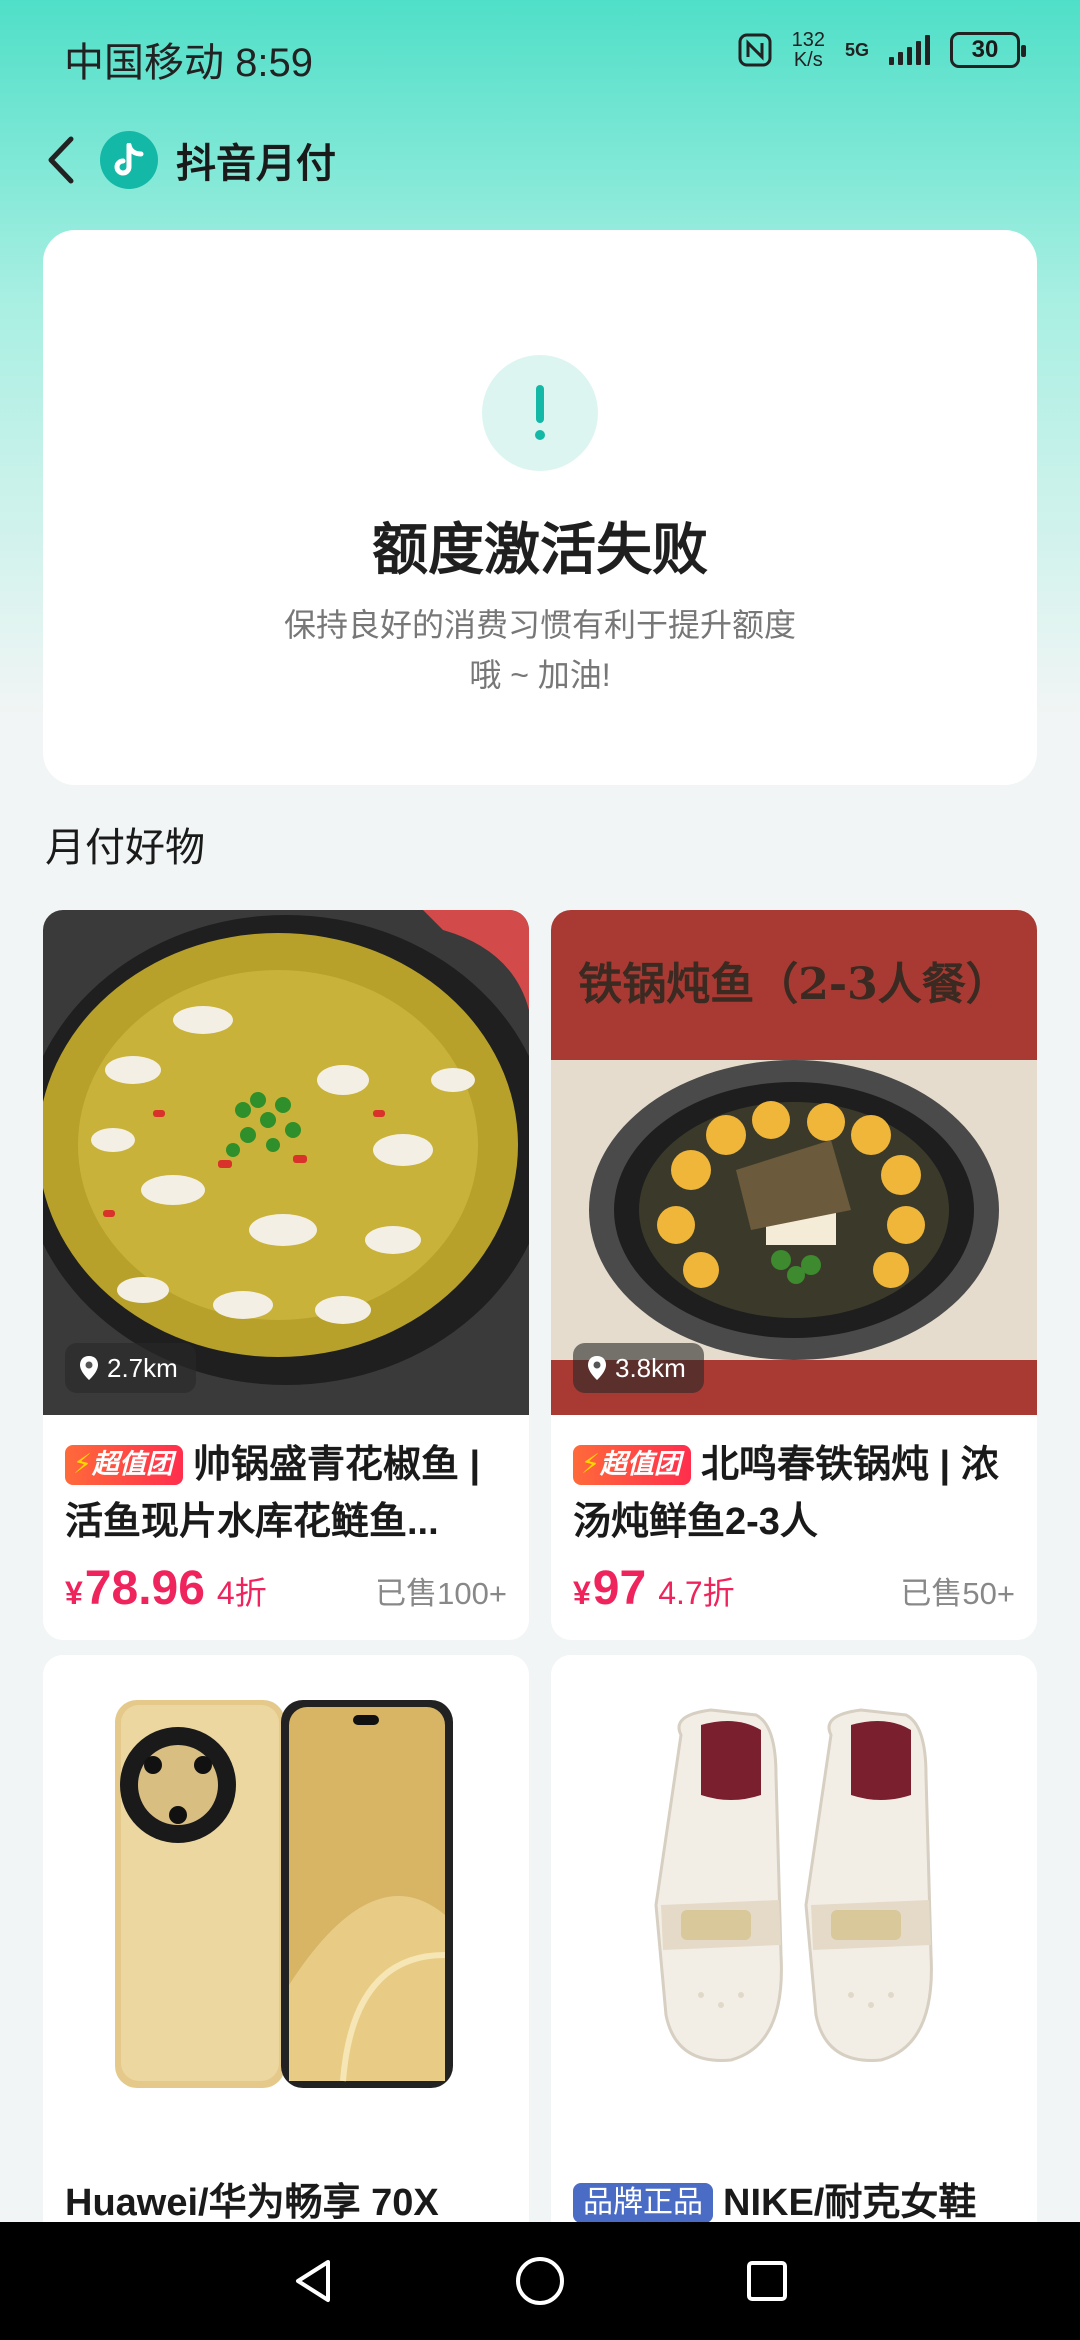 This screenshot has width=1080, height=2340. I want to click on price: ¥78.96, so click(135, 1588).